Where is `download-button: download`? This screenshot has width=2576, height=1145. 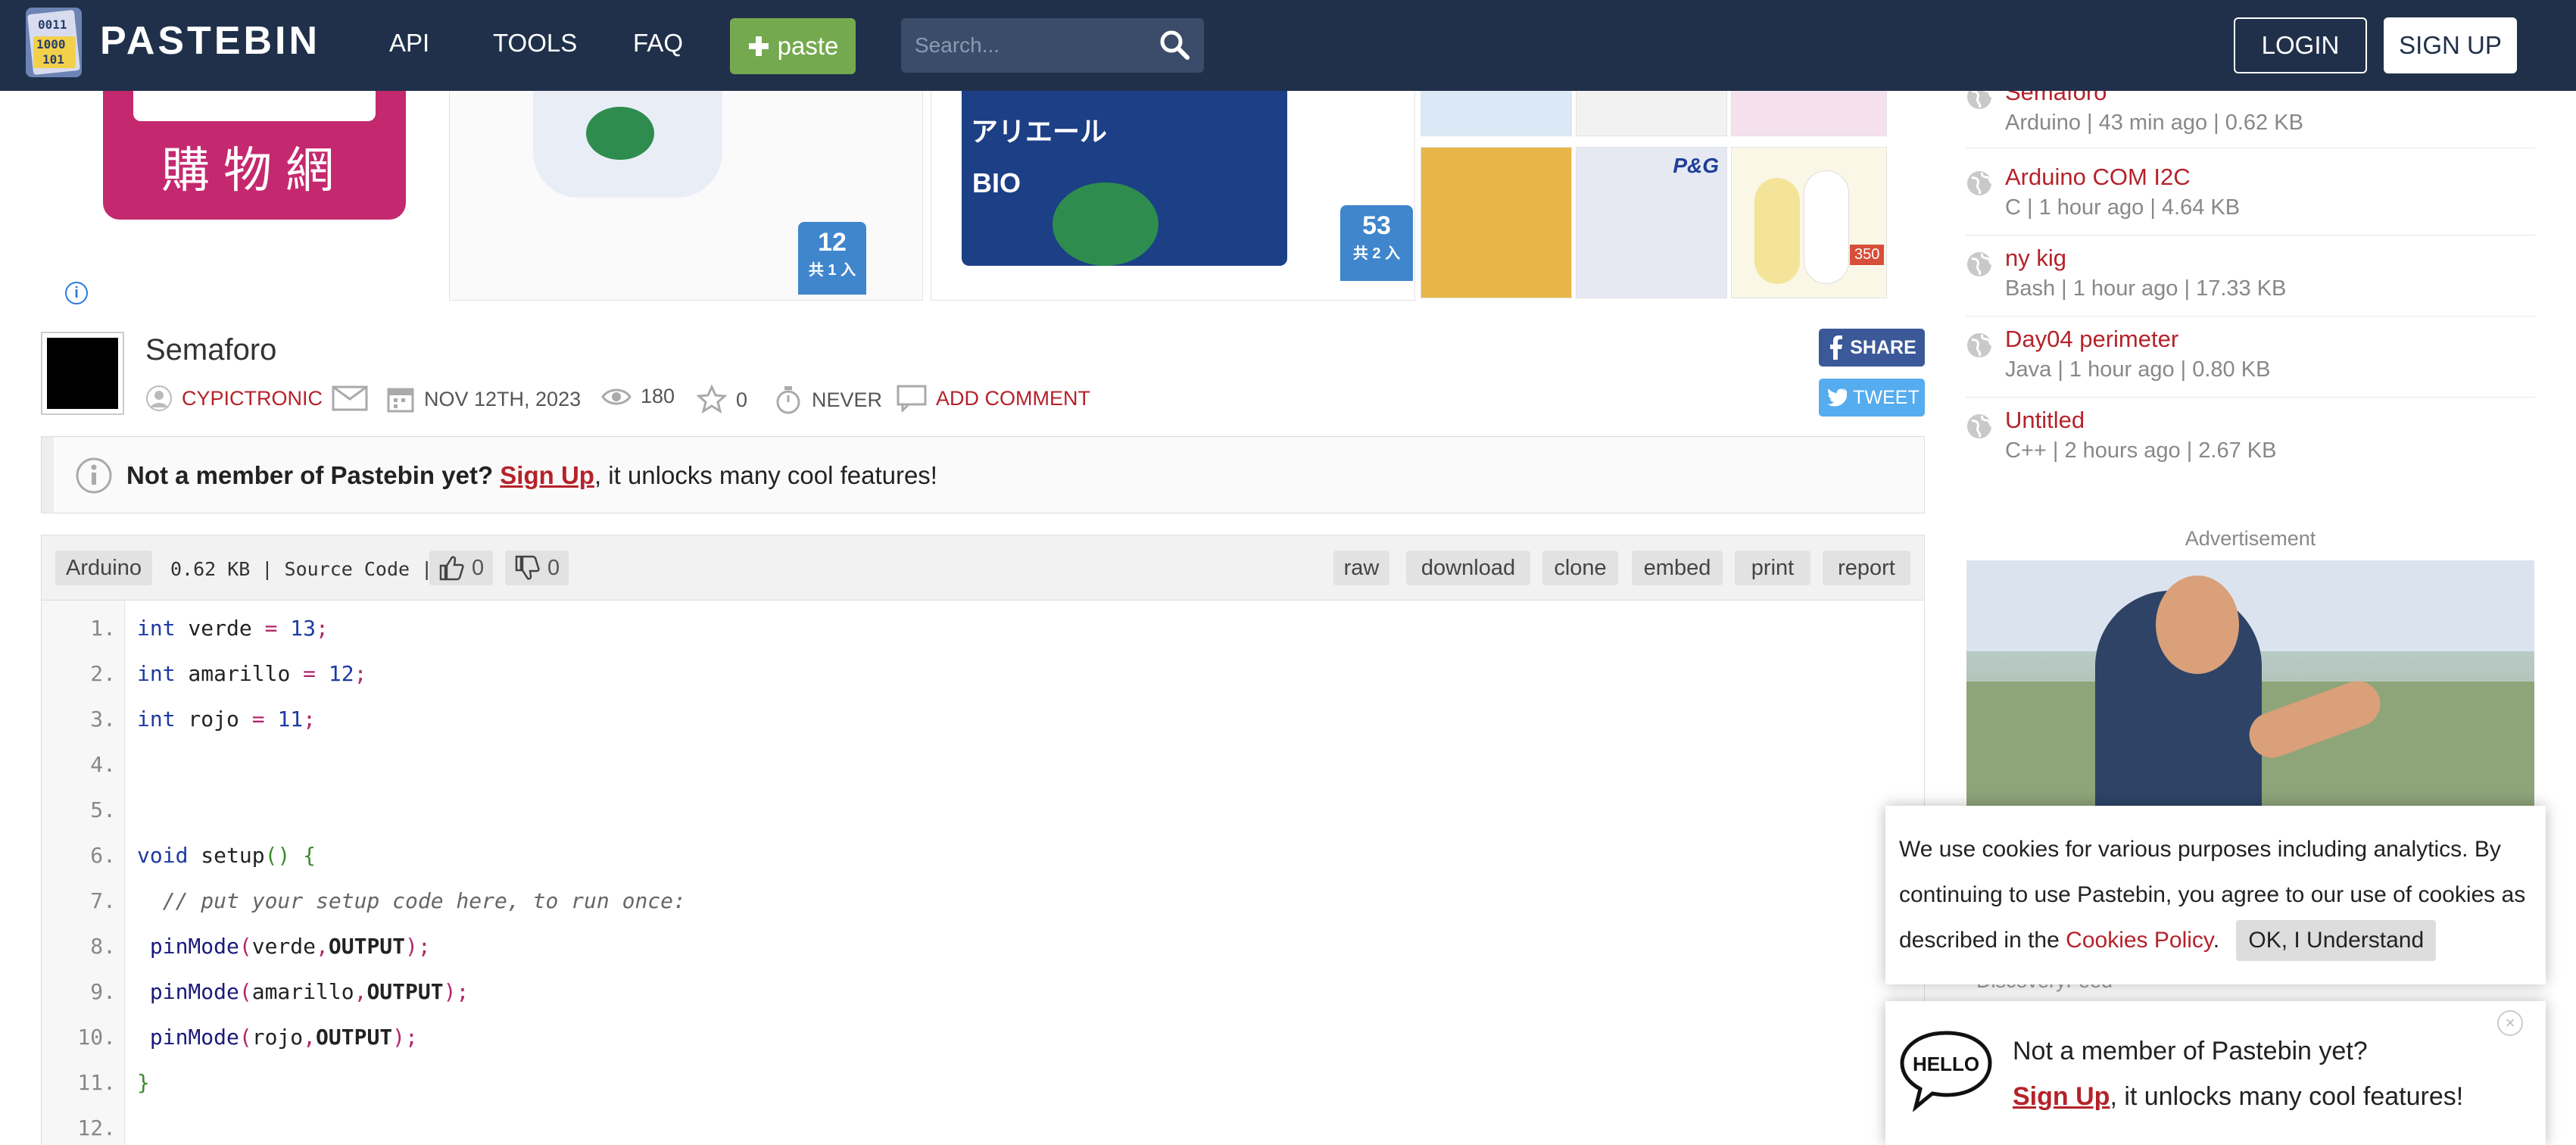
download-button: download is located at coordinates (1468, 568).